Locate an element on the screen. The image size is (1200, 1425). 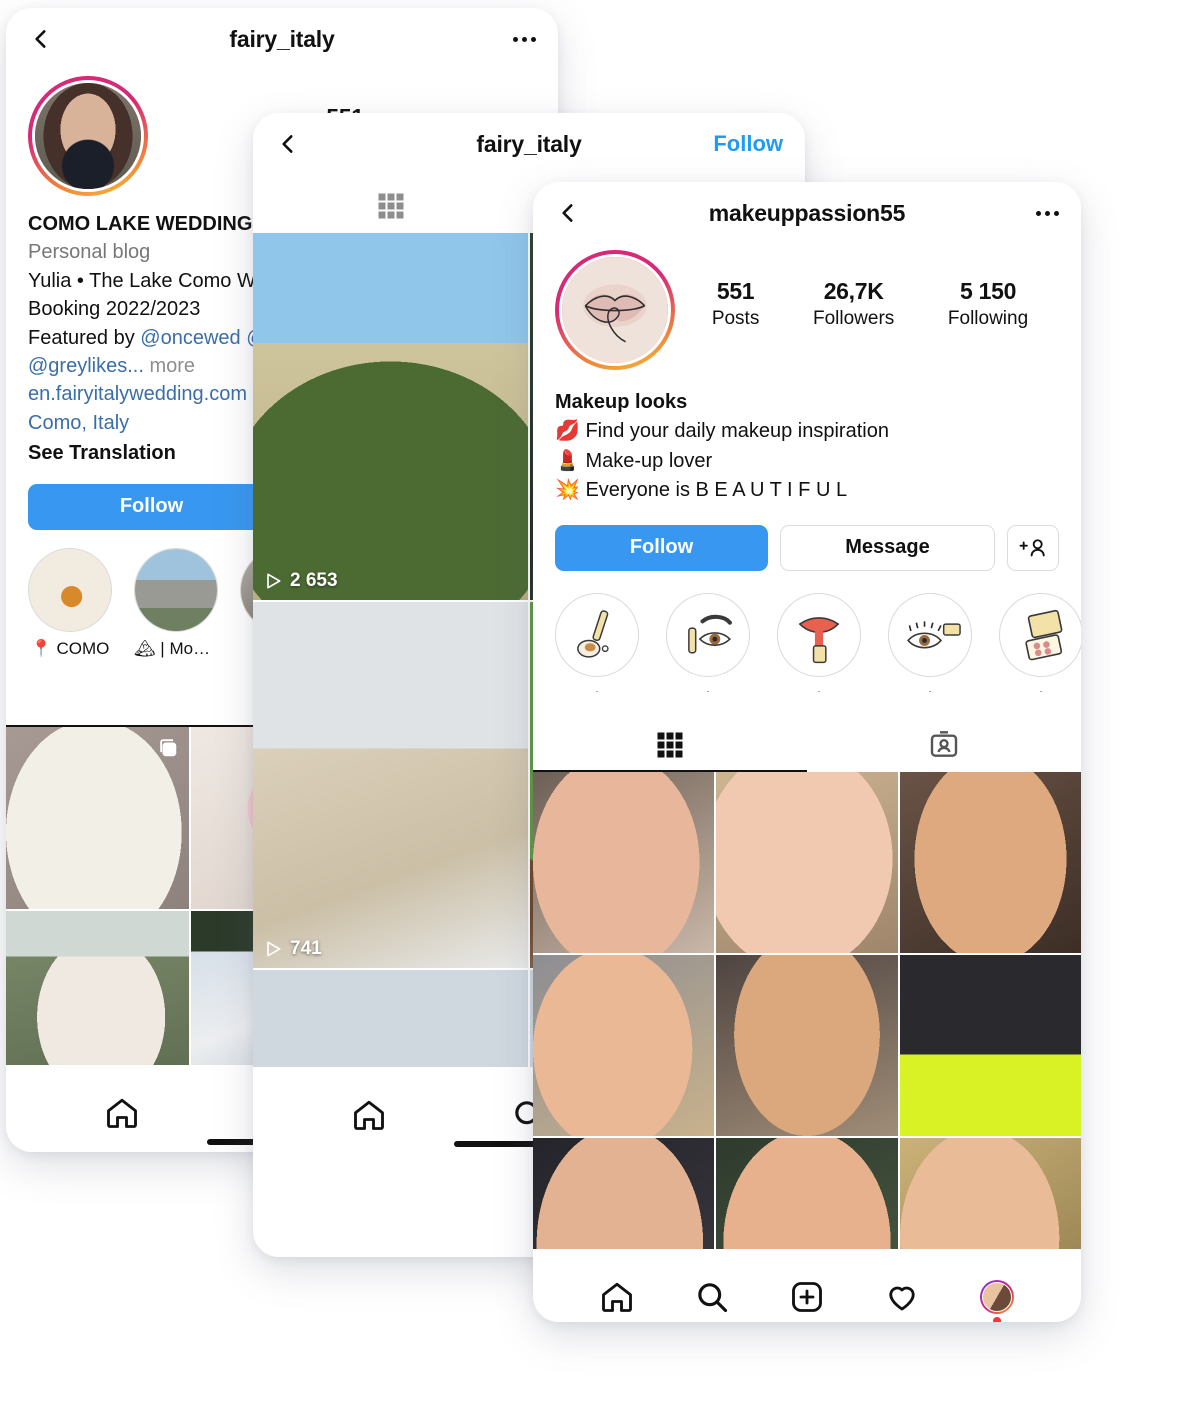
highlight-item-como: 📍 COMO is located at coordinates (70, 603).